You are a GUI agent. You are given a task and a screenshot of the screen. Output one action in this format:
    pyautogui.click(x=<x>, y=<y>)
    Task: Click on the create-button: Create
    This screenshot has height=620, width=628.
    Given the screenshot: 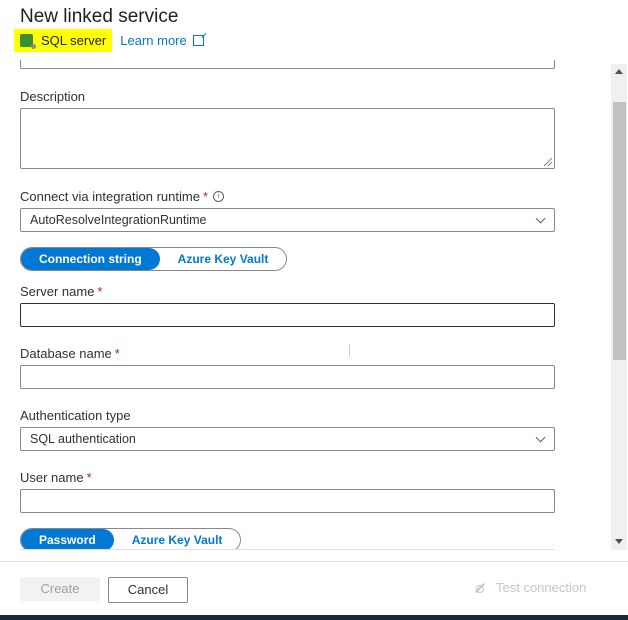 What is the action you would take?
    pyautogui.click(x=60, y=589)
    